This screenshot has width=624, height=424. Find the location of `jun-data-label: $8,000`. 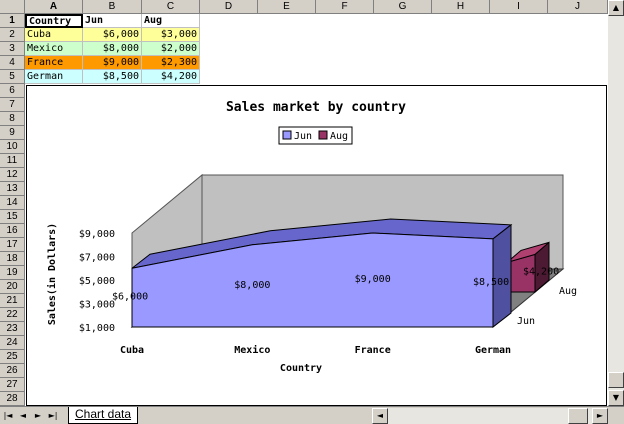

jun-data-label: $8,000 is located at coordinates (252, 285).